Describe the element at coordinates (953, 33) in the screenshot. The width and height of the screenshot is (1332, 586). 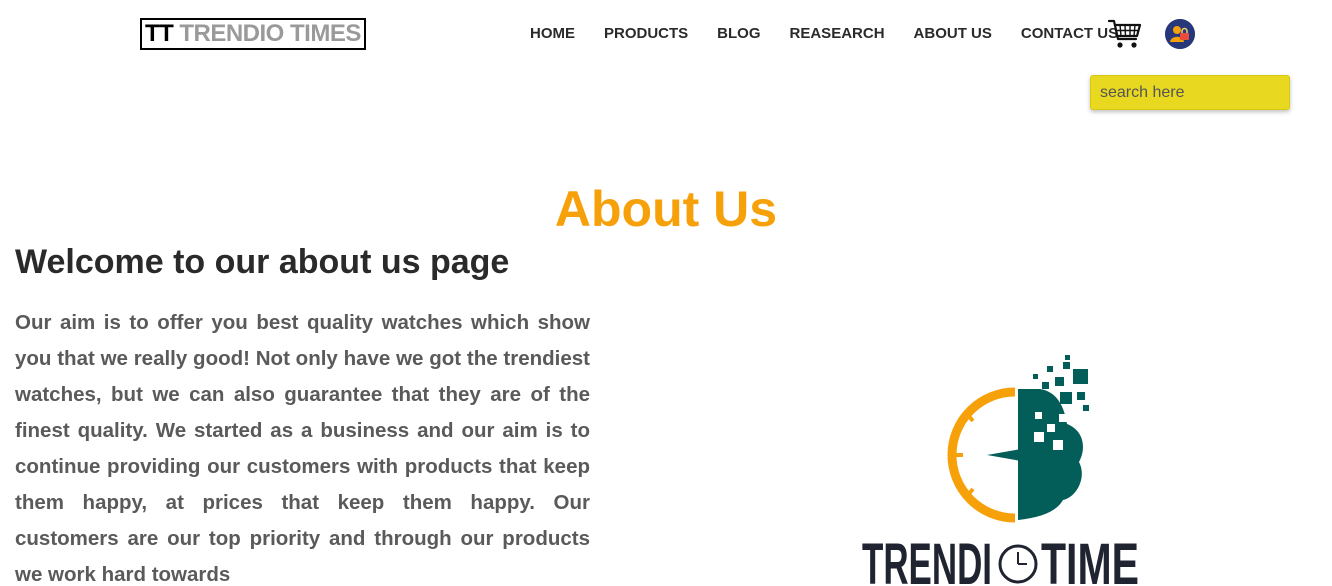
I see `nav-about-us: ABOUT US` at that location.